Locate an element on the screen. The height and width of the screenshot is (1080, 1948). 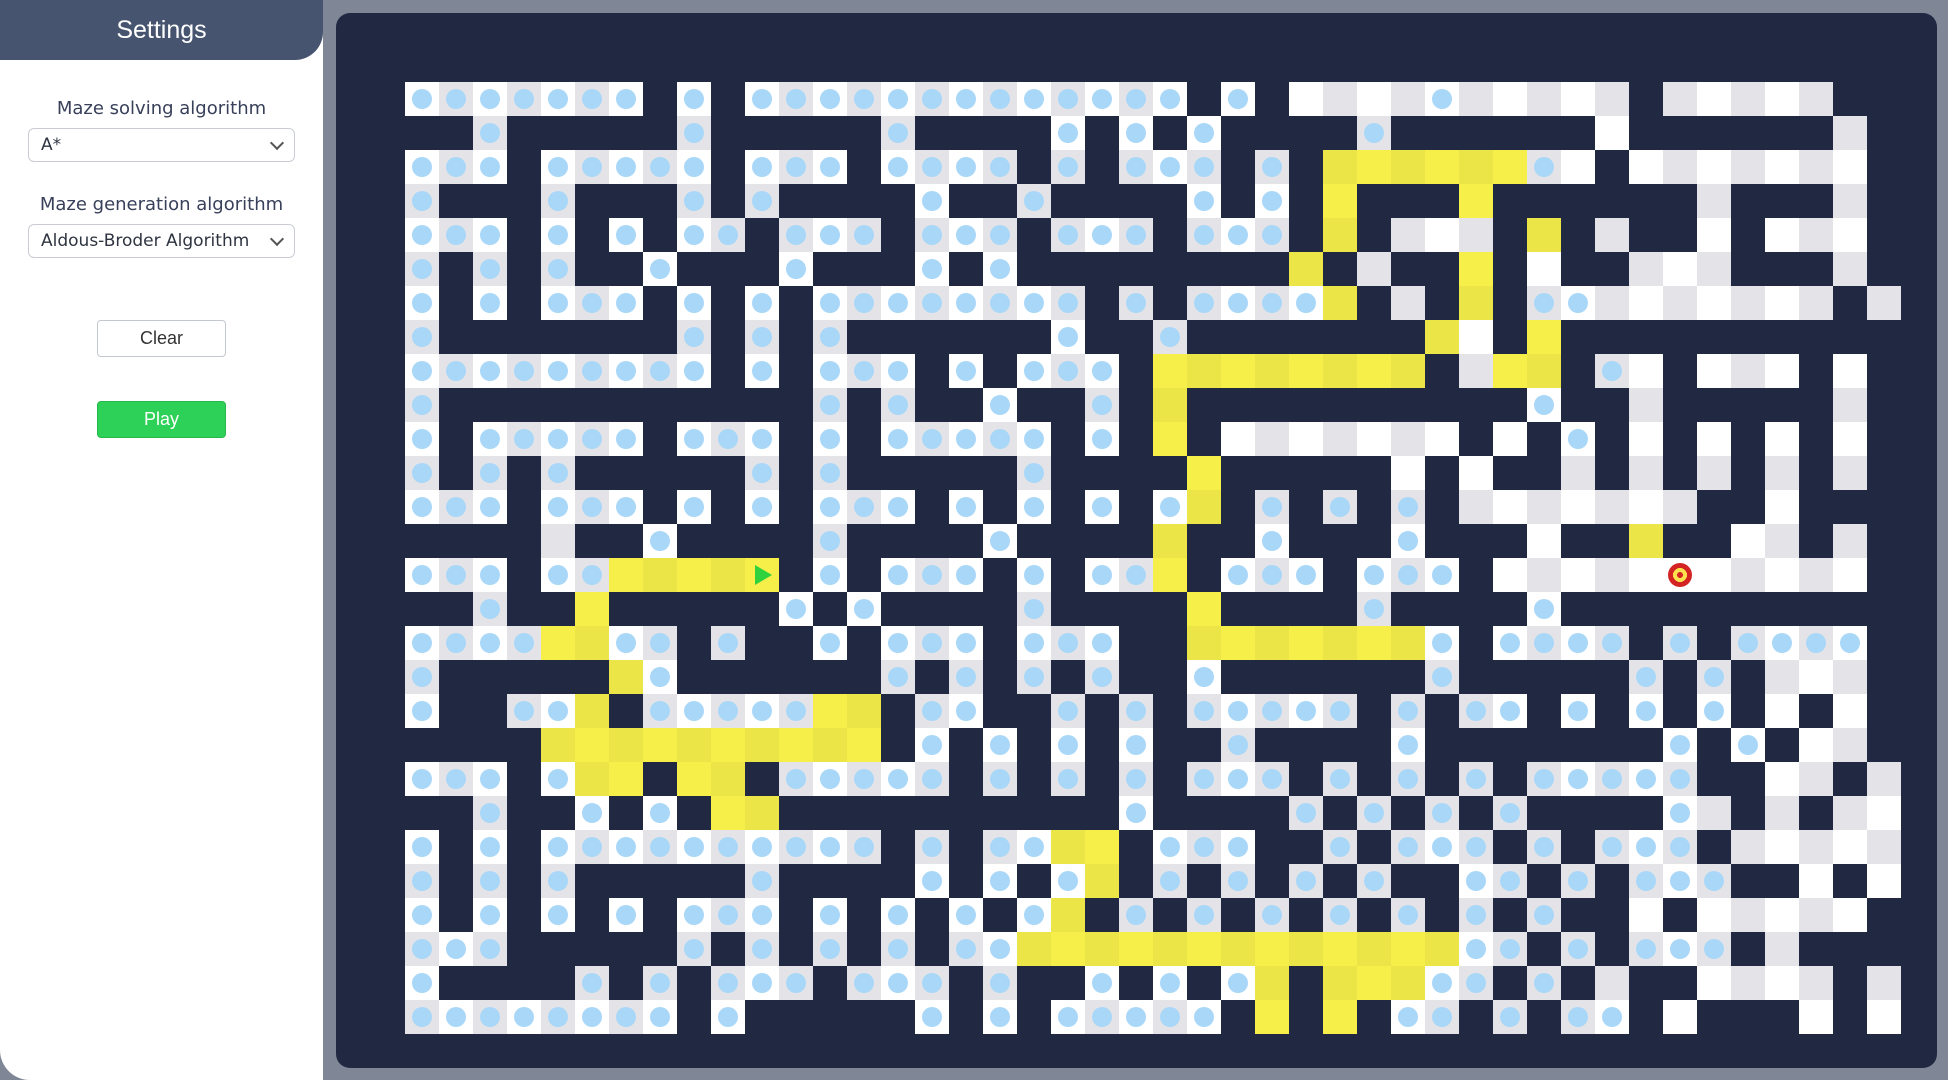
solving-algorithm-select: A* is located at coordinates (161, 145).